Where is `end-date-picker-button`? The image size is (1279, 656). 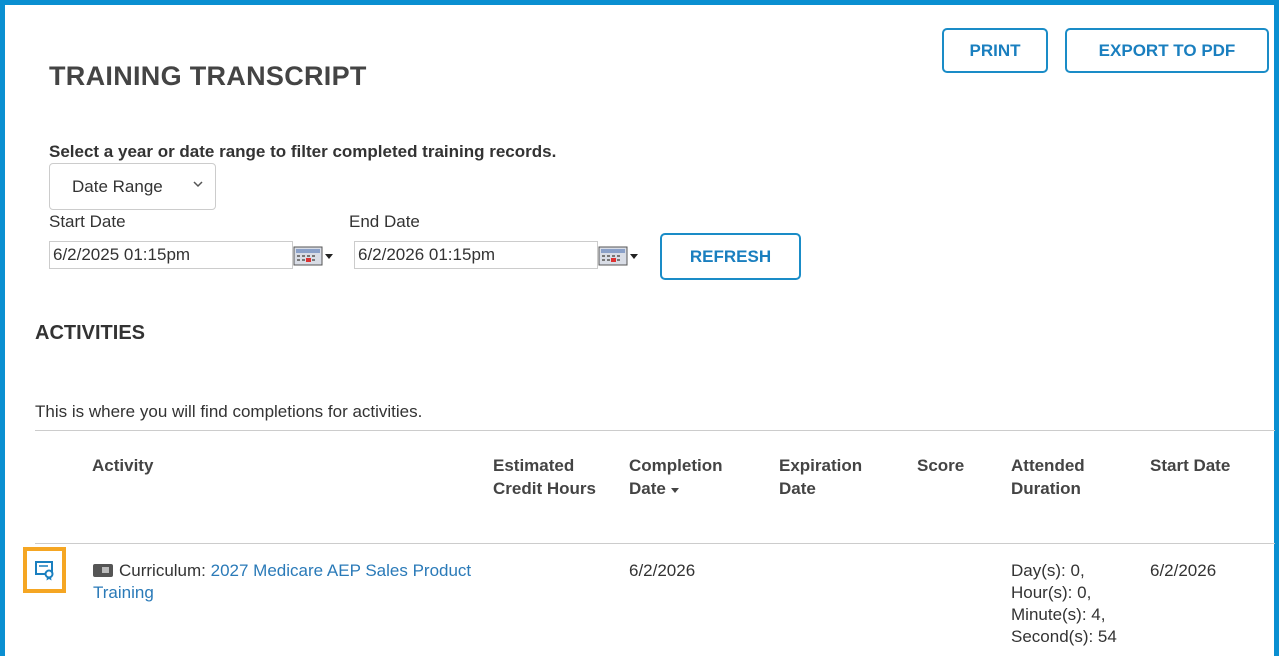
end-date-picker-button is located at coordinates (620, 256).